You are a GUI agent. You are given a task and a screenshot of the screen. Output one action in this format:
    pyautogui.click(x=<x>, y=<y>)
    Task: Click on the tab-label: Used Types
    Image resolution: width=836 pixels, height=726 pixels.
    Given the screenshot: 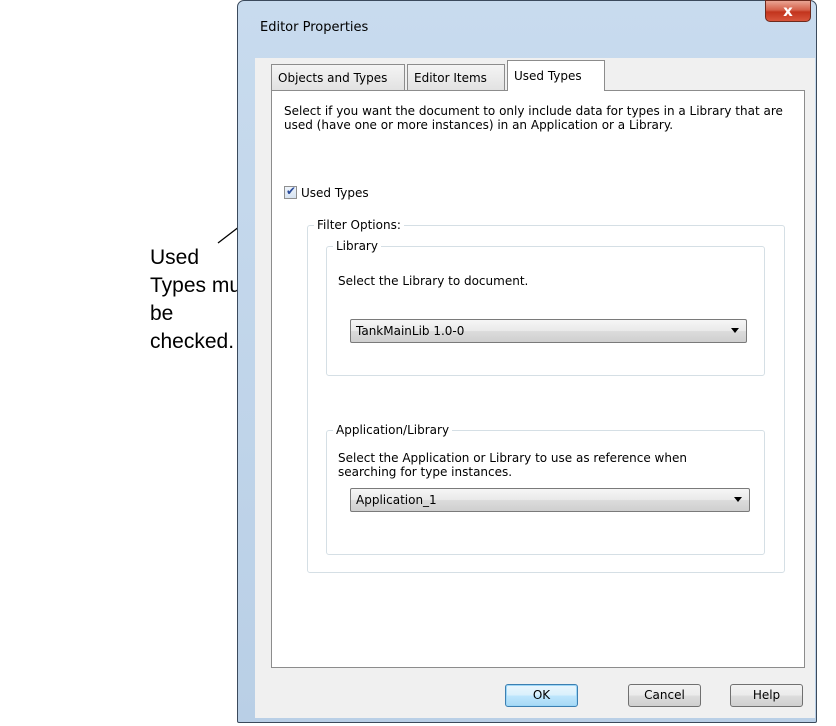 What is the action you would take?
    pyautogui.click(x=548, y=76)
    